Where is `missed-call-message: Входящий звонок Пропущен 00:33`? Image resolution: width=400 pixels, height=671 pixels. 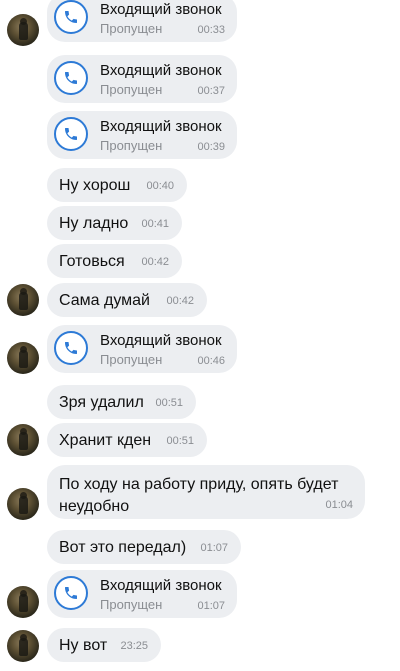 missed-call-message: Входящий звонок Пропущен 00:33 is located at coordinates (142, 21).